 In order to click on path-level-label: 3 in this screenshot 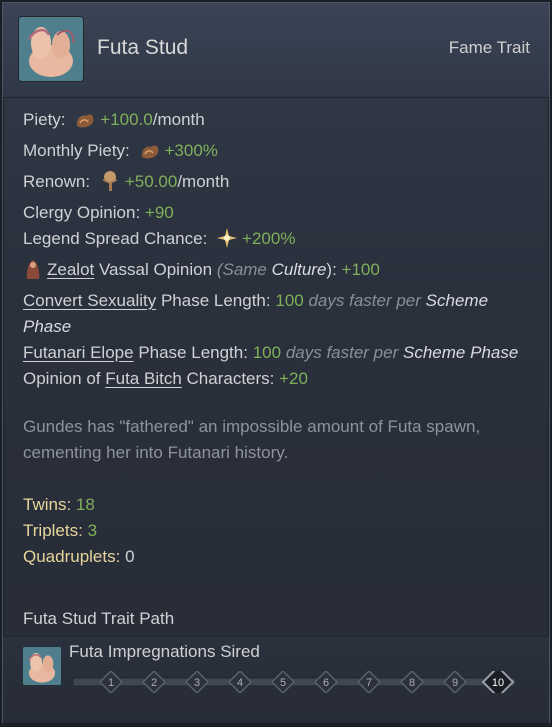, I will do `click(197, 683)`.